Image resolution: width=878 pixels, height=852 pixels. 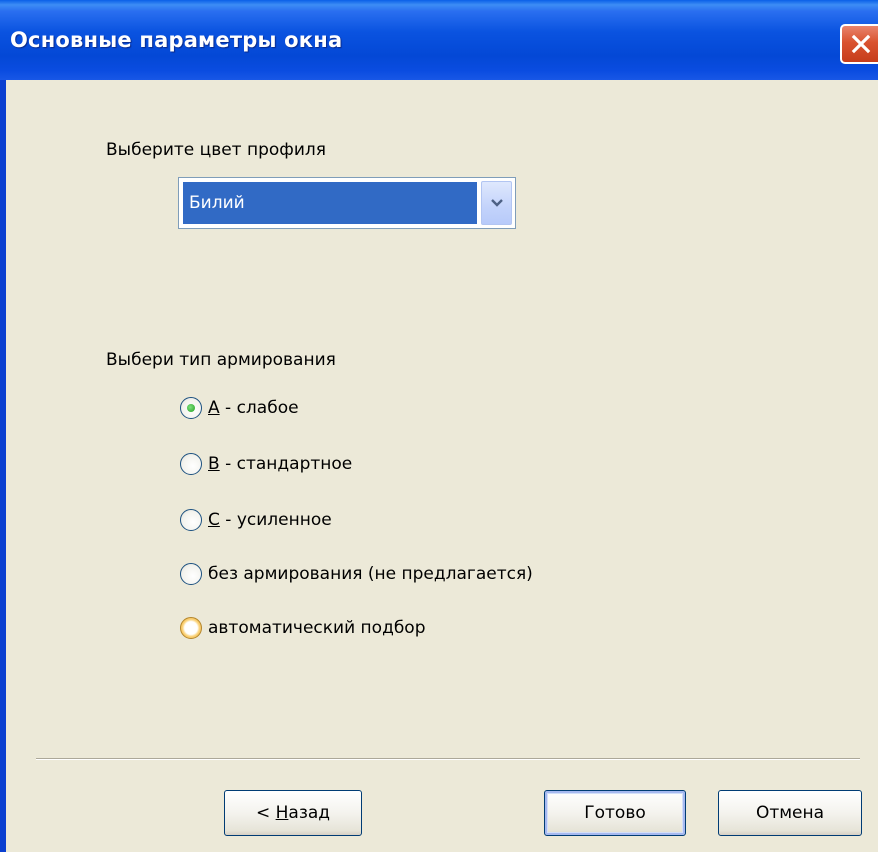 I want to click on radio-label-a: A - слабое, so click(x=253, y=408).